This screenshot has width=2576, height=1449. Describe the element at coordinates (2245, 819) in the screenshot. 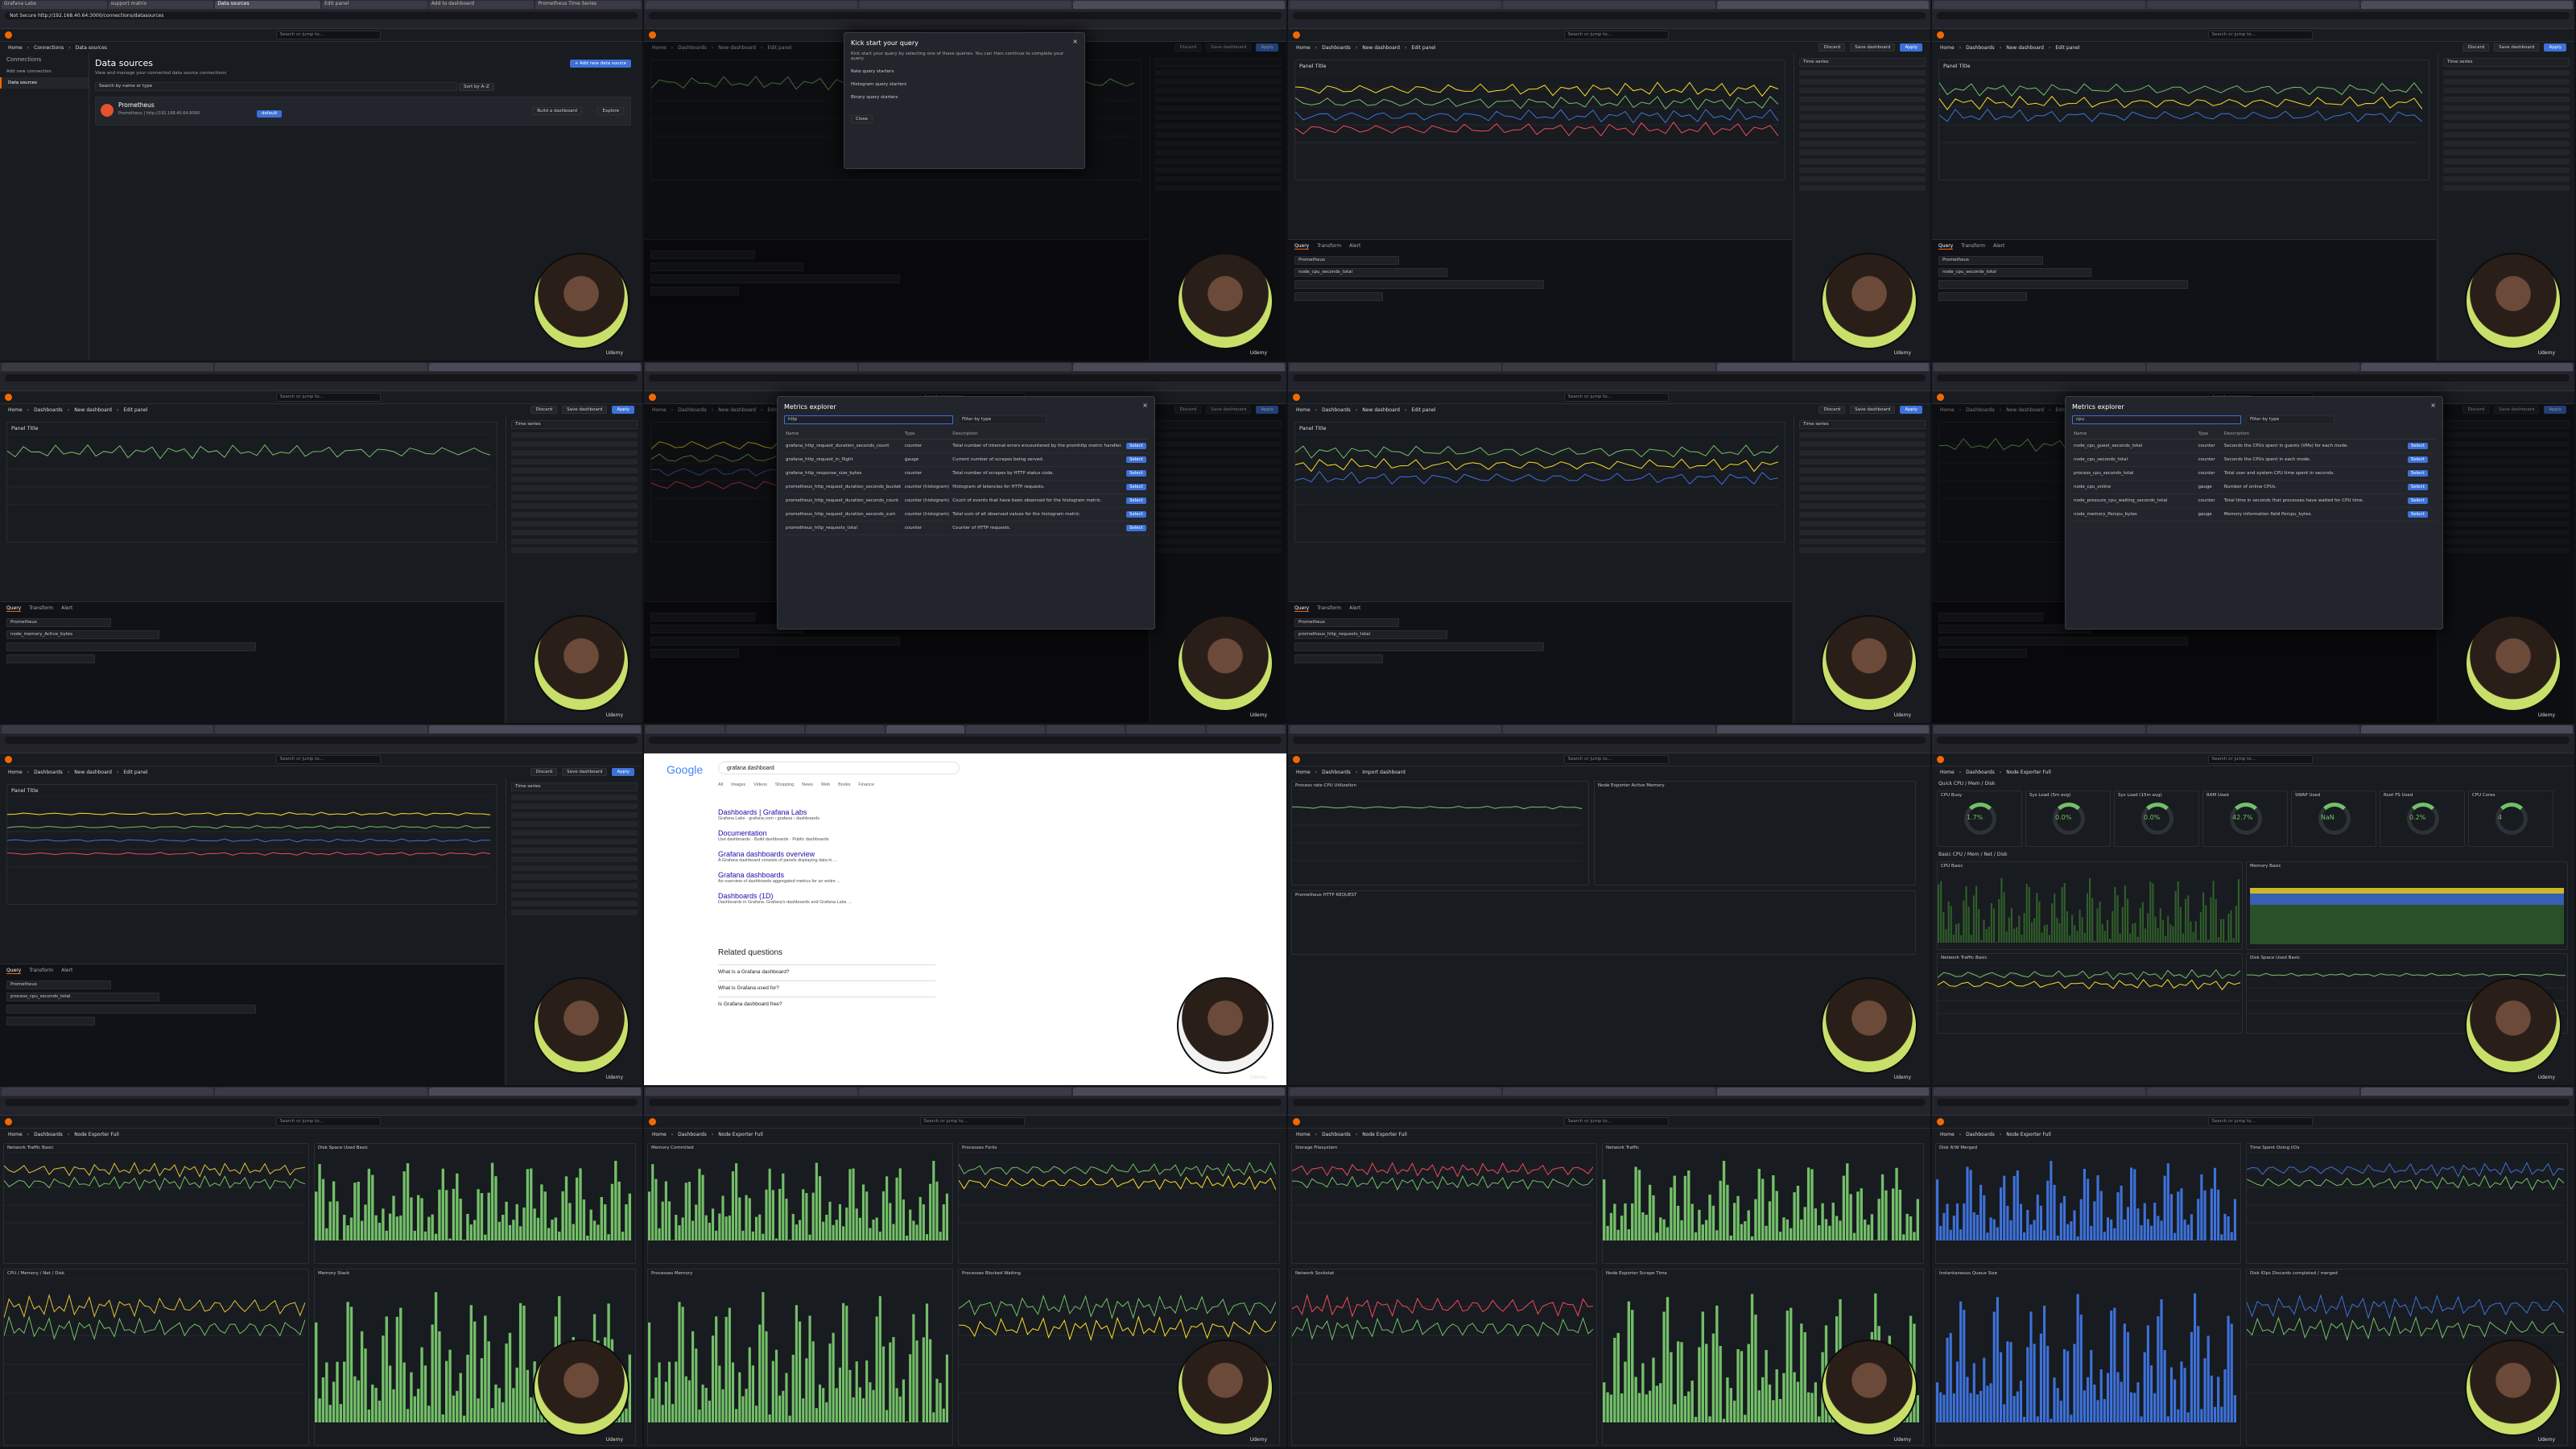

I see `stat-panel: RAM Used 42.7%` at that location.